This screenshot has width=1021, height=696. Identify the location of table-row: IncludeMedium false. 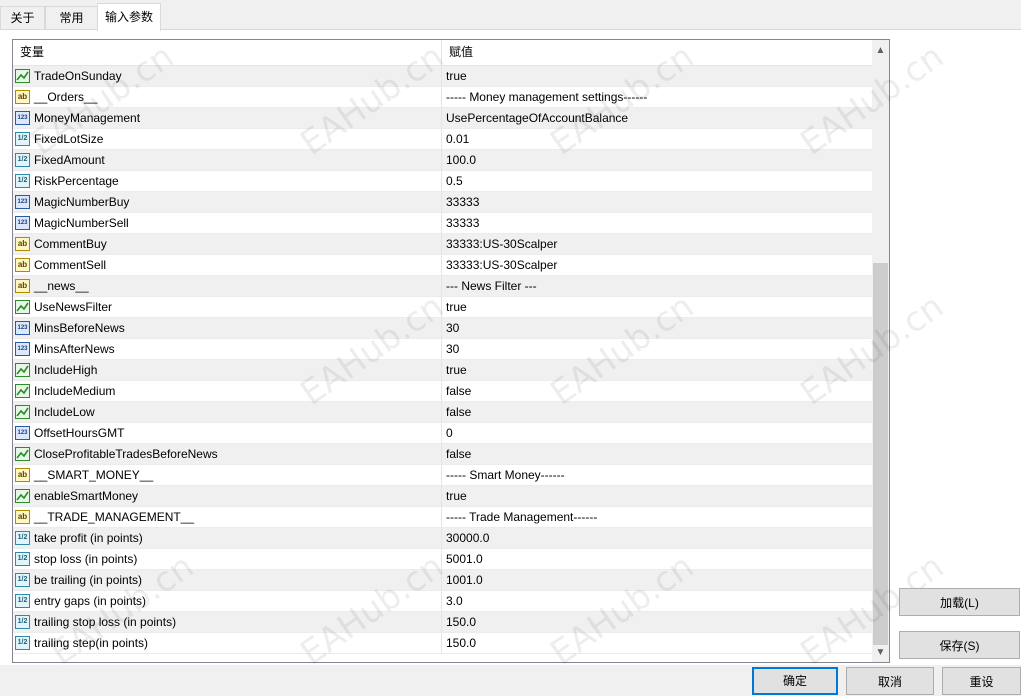
(442, 391).